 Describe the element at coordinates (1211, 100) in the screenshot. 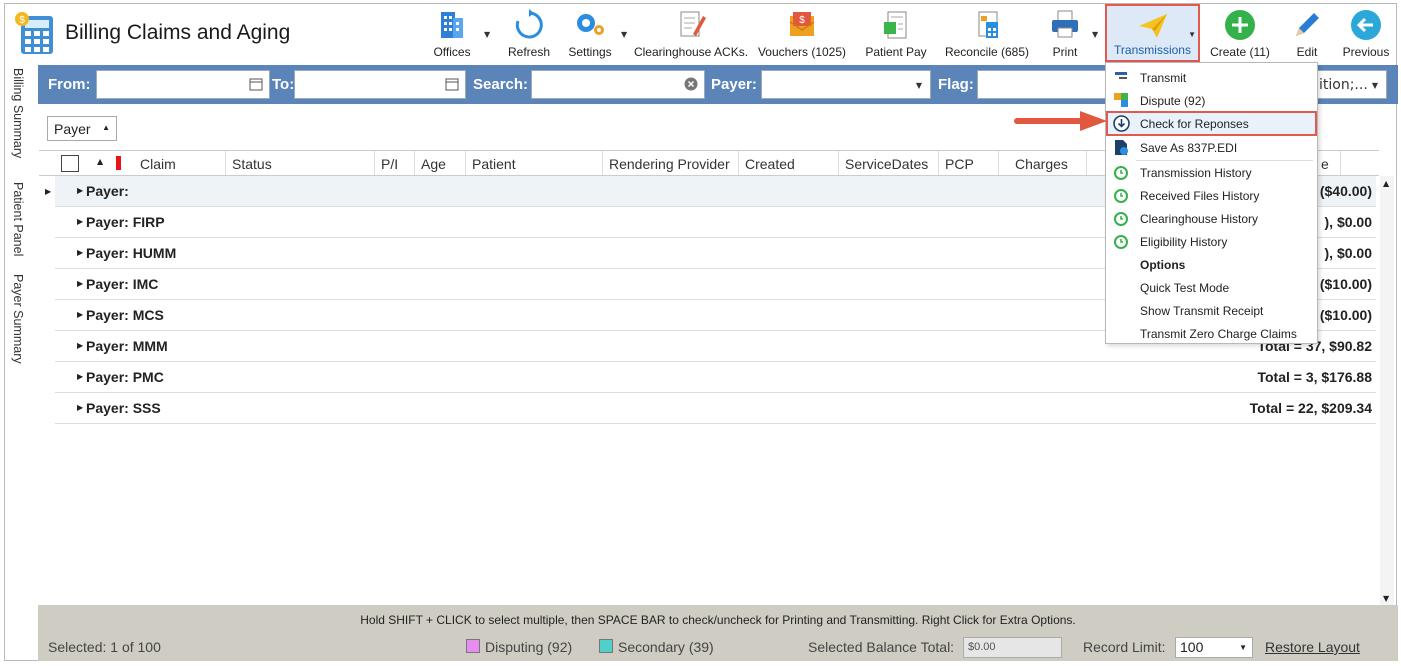

I see `menu-item-dispute: Dispute (92)` at that location.